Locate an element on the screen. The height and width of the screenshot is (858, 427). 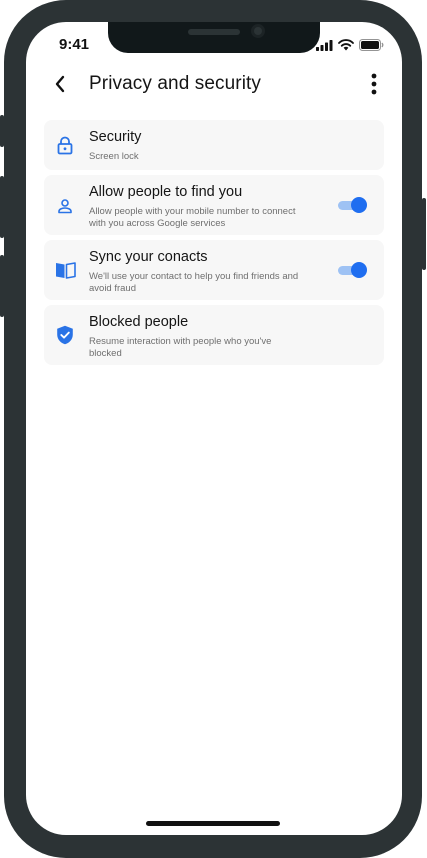
row-title: Security is located at coordinates (115, 137).